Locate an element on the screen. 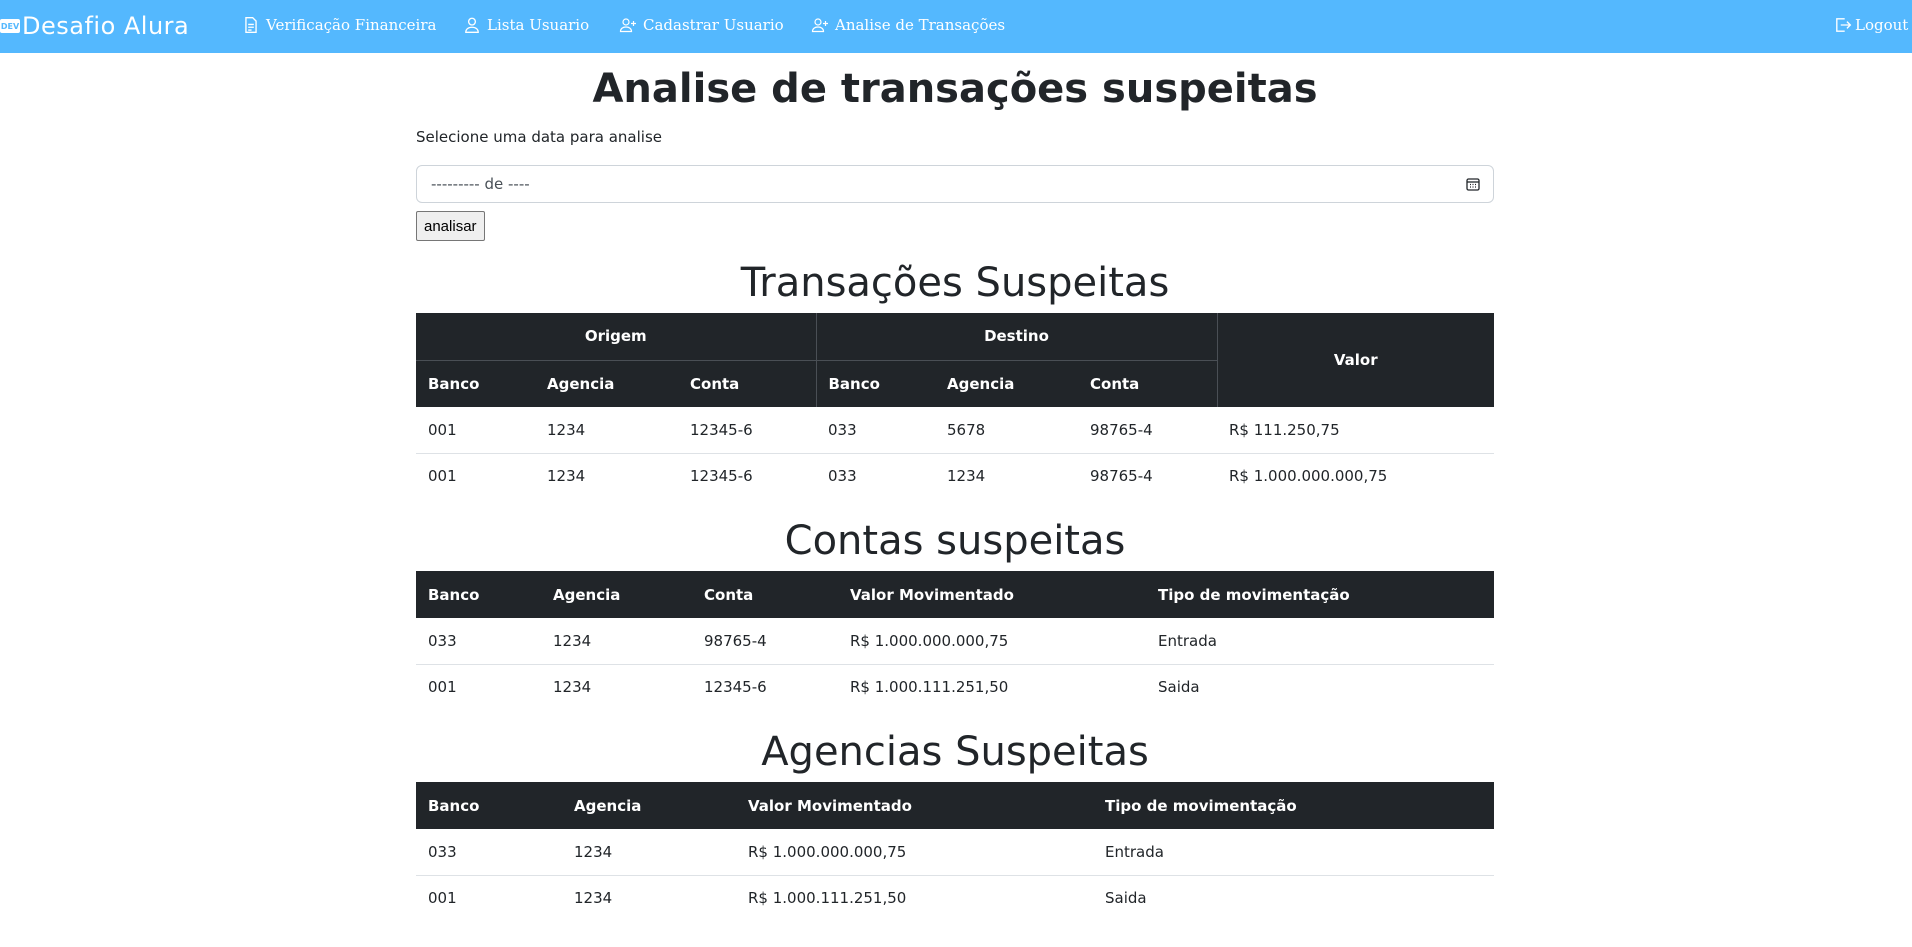  header-origem: Origem is located at coordinates (616, 337).